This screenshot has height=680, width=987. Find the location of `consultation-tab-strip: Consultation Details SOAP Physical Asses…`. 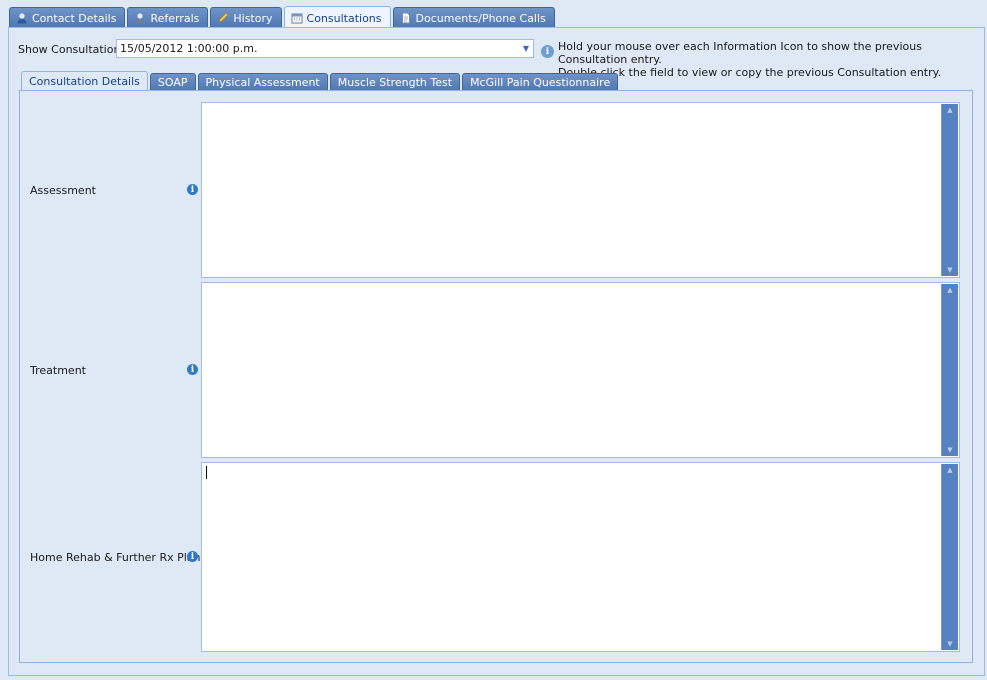

consultation-tab-strip: Consultation Details SOAP Physical Asses… is located at coordinates (320, 81).